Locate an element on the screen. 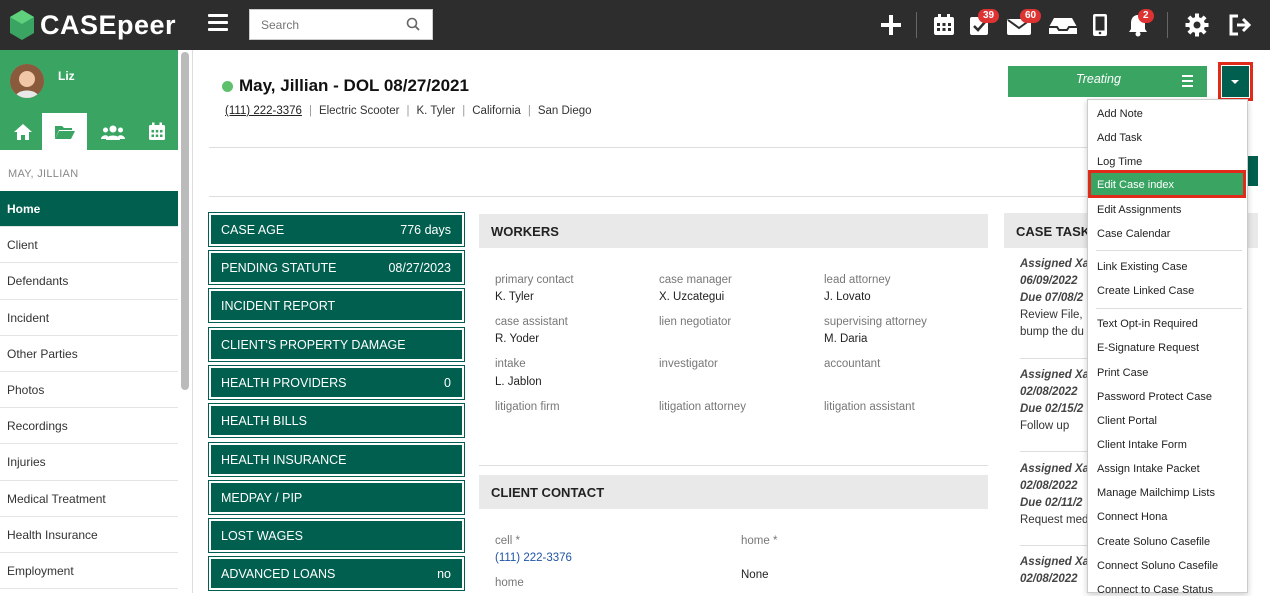 The height and width of the screenshot is (596, 1270). case-state: California is located at coordinates (496, 111).